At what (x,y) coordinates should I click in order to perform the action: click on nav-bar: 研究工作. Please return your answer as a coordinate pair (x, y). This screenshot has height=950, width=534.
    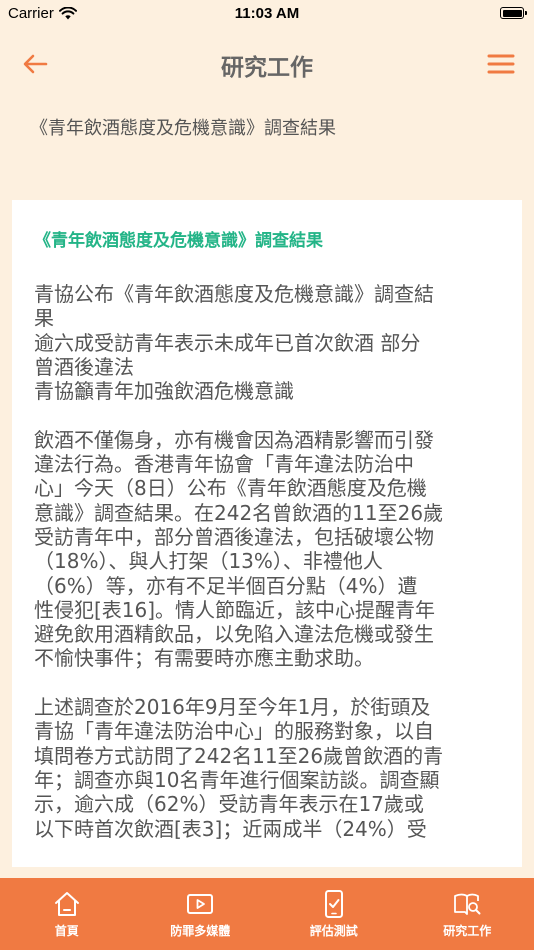
    Looking at the image, I should click on (267, 64).